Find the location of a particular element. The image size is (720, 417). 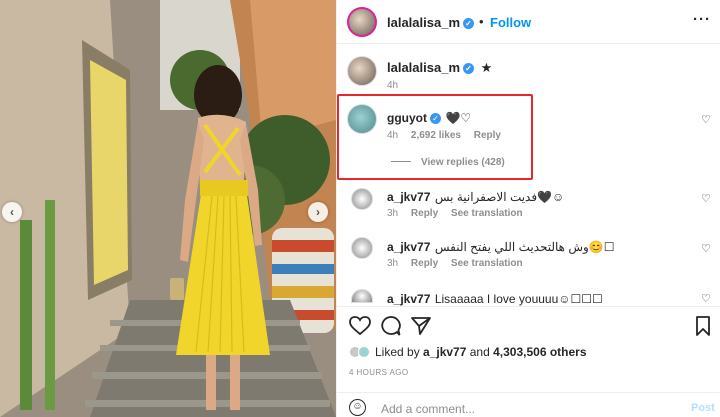

action-bar is located at coordinates (528, 306).